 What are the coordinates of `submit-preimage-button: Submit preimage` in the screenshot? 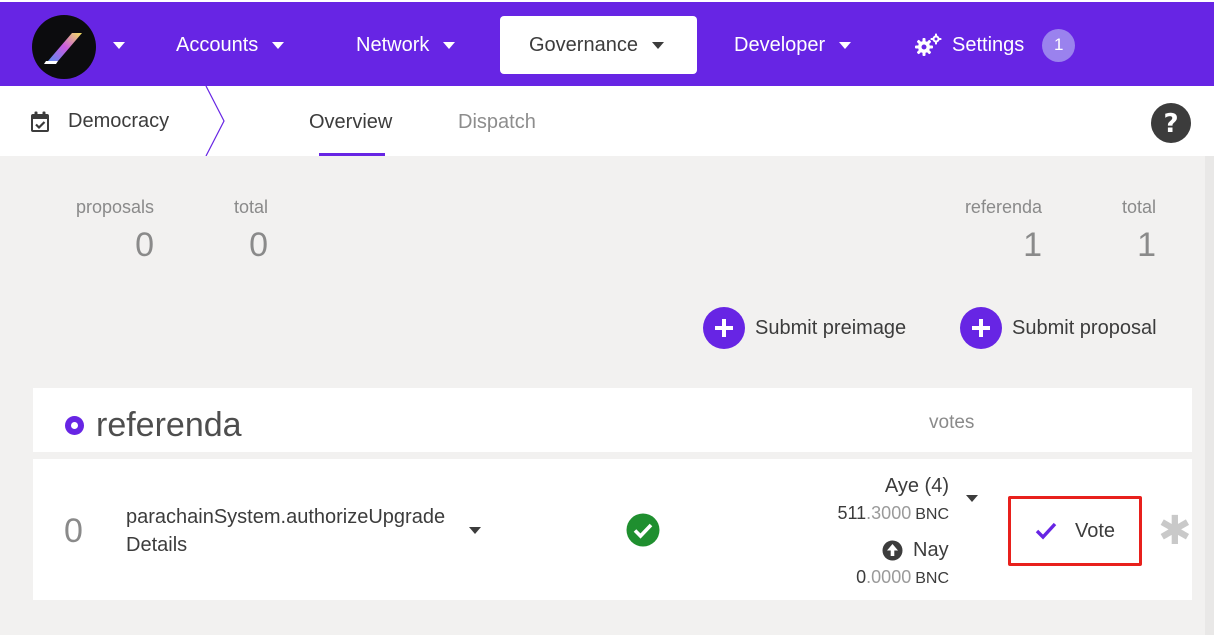 It's located at (804, 328).